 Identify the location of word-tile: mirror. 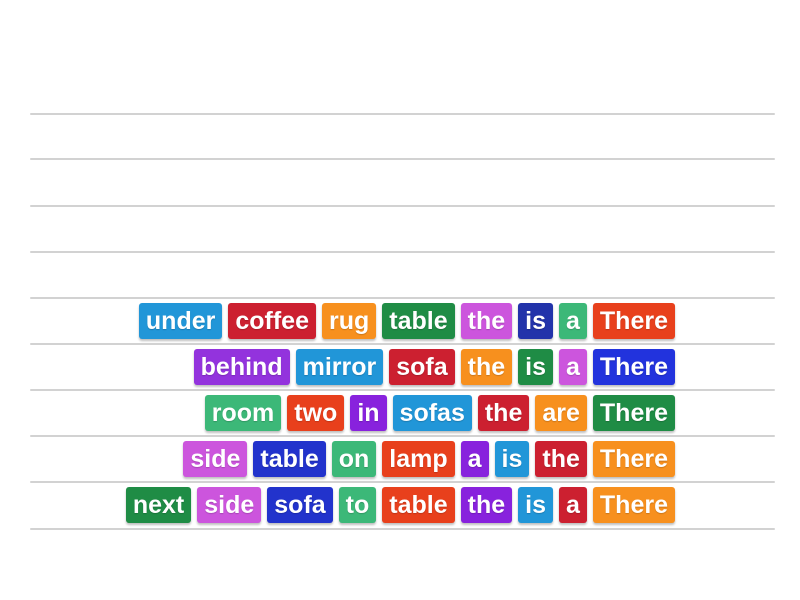
(339, 367).